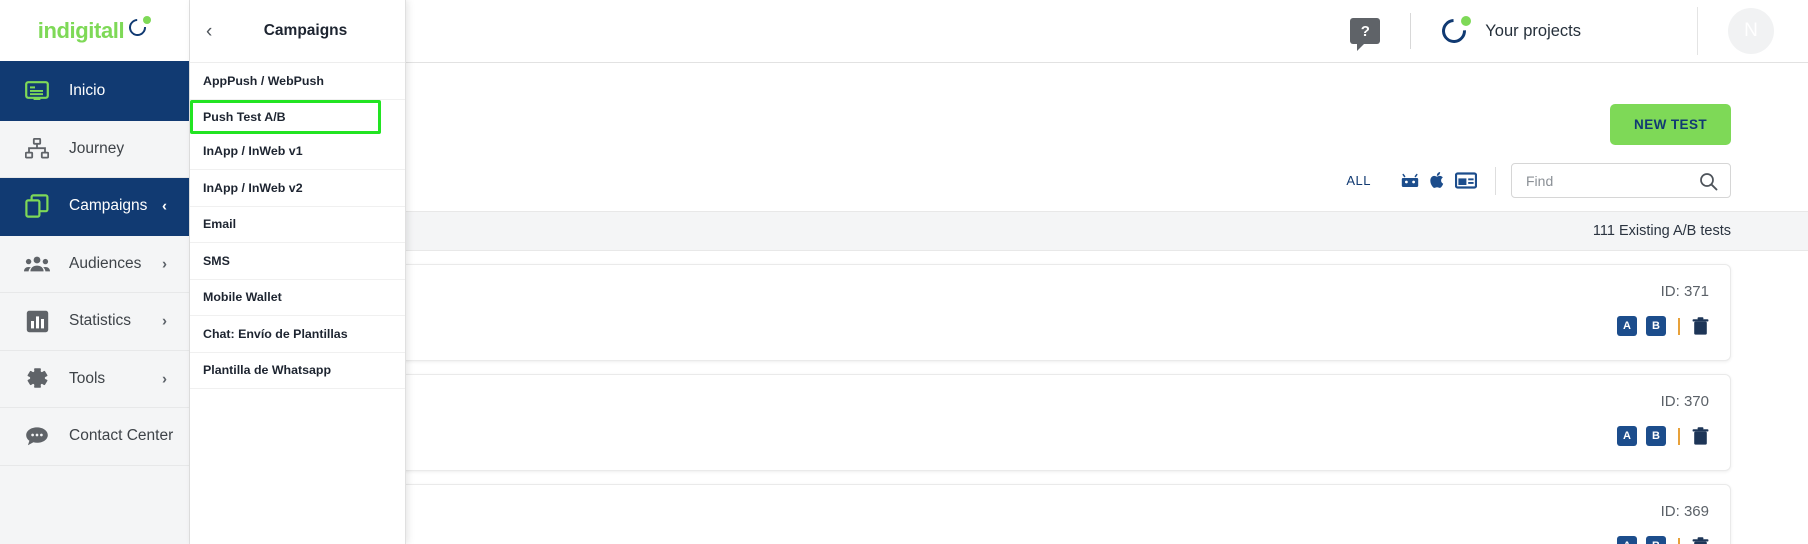  What do you see at coordinates (1358, 180) in the screenshot?
I see `filter-all: ALL` at bounding box center [1358, 180].